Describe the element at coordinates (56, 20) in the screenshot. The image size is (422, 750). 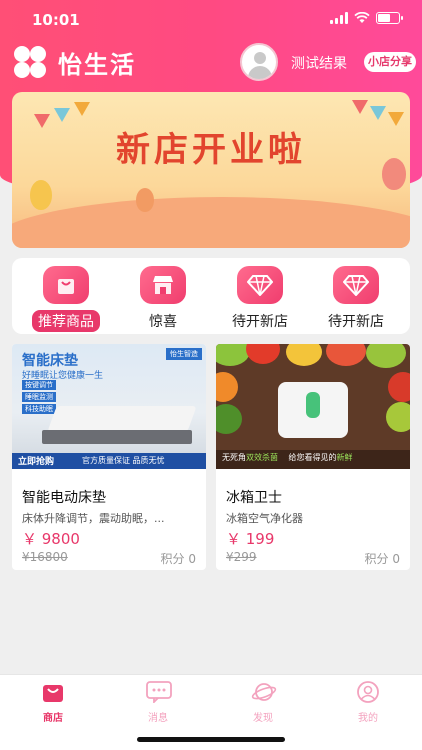
I see `status-time: 10:01` at that location.